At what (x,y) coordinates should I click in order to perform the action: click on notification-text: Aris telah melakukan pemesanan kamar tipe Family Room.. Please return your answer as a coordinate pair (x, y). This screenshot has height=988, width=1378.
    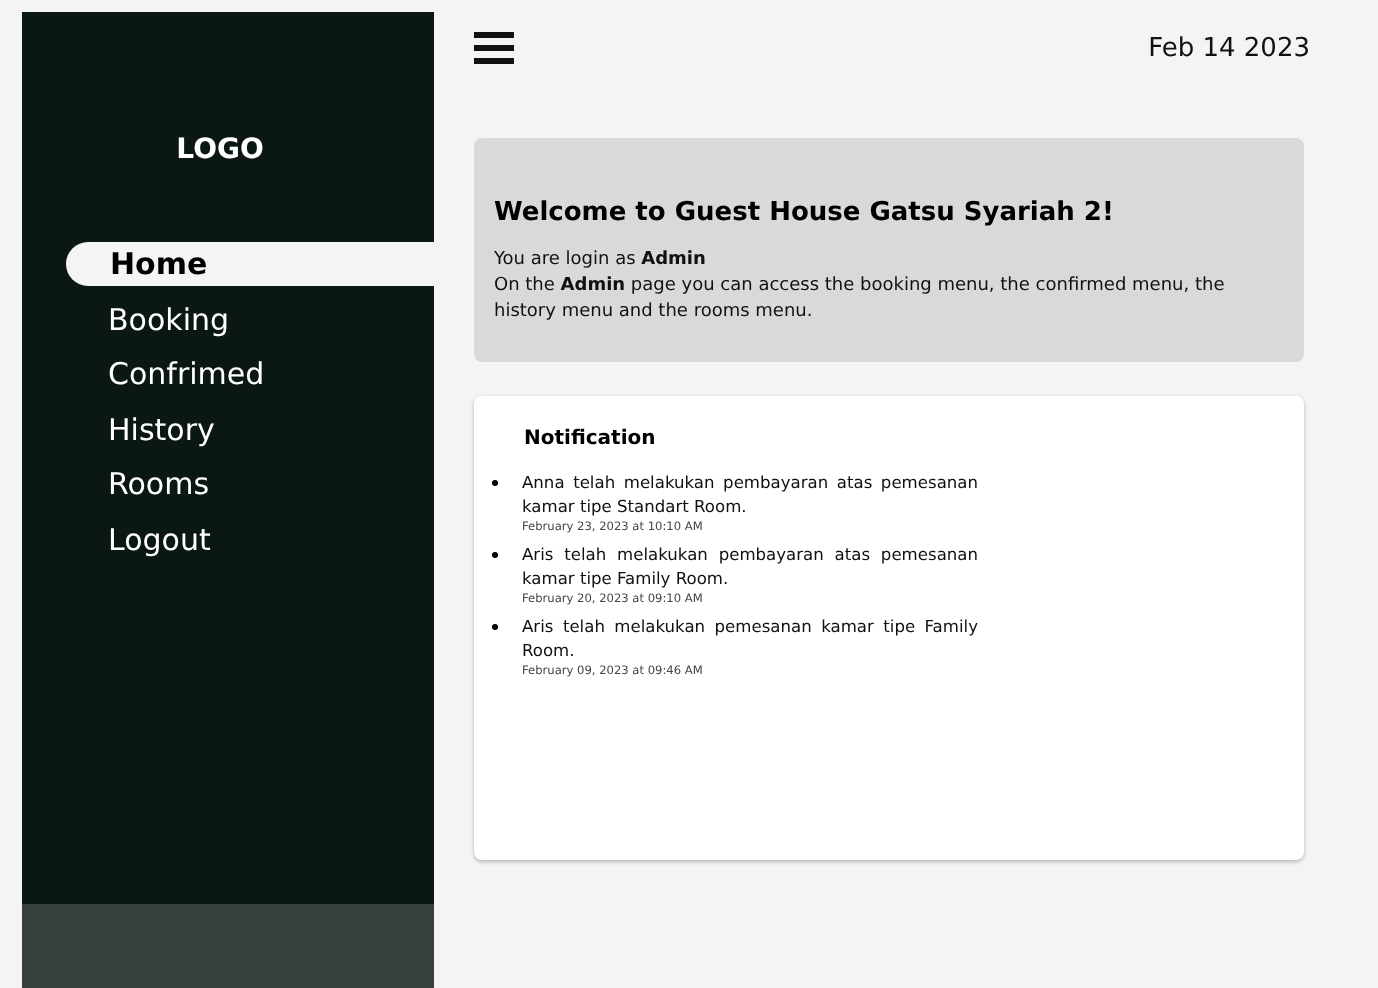
    Looking at the image, I should click on (750, 638).